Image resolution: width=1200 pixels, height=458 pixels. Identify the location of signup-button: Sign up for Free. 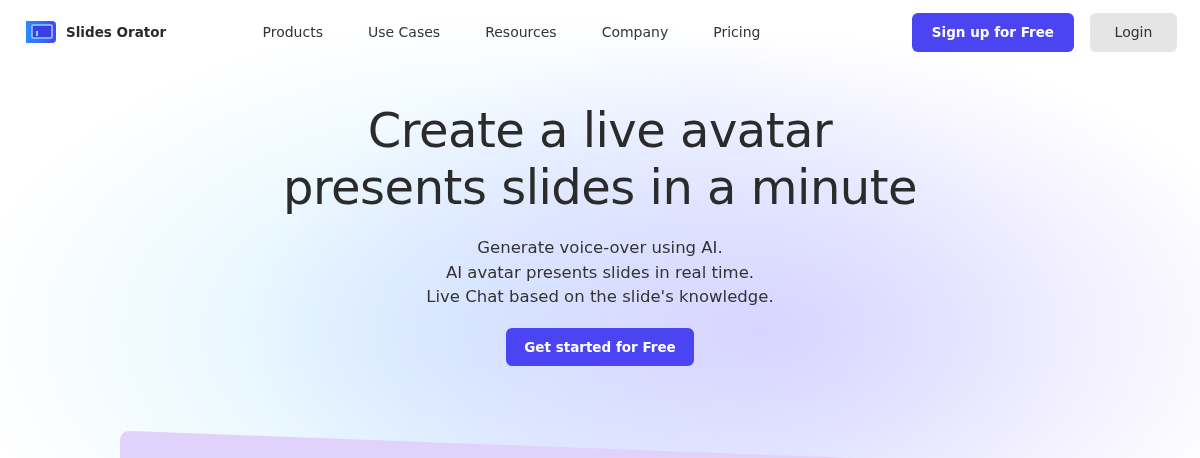
(992, 32).